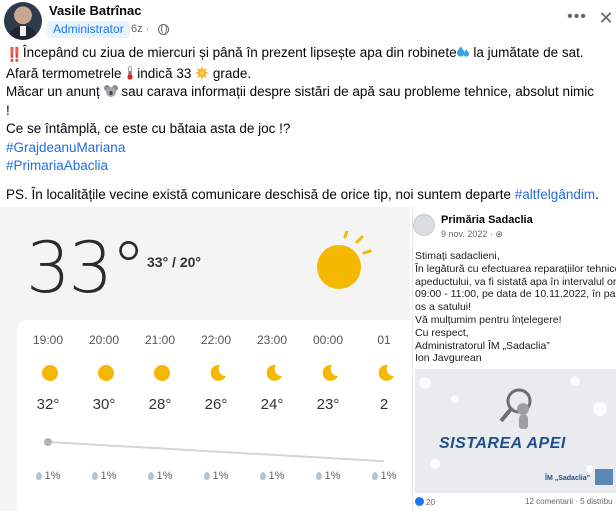 The height and width of the screenshot is (511, 616). Describe the element at coordinates (487, 220) in the screenshot. I see `page-name: Primăria Sadaclia` at that location.